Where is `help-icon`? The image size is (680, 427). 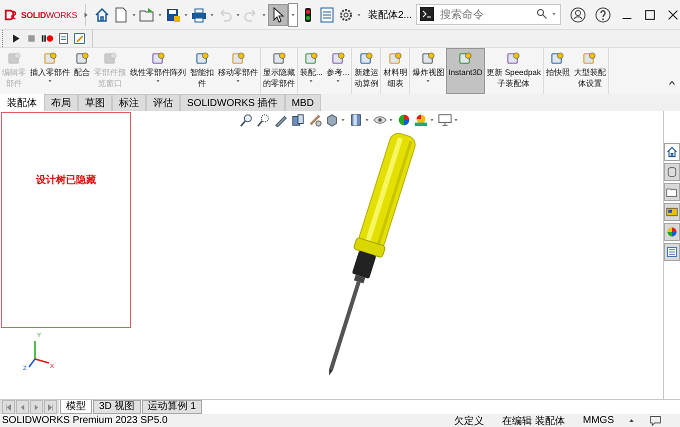 help-icon is located at coordinates (602, 14).